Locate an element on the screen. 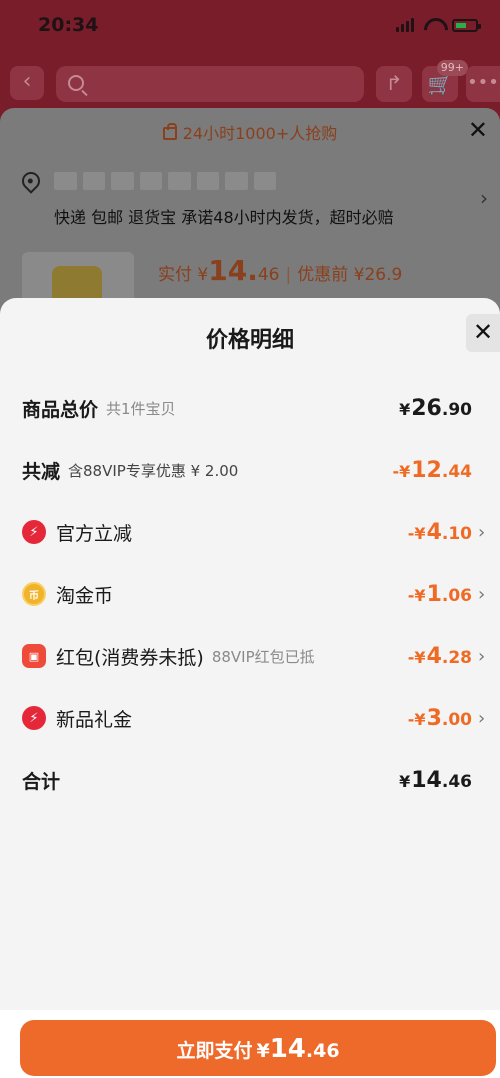 The height and width of the screenshot is (1078, 500). location-pin-icon is located at coordinates (31, 181).